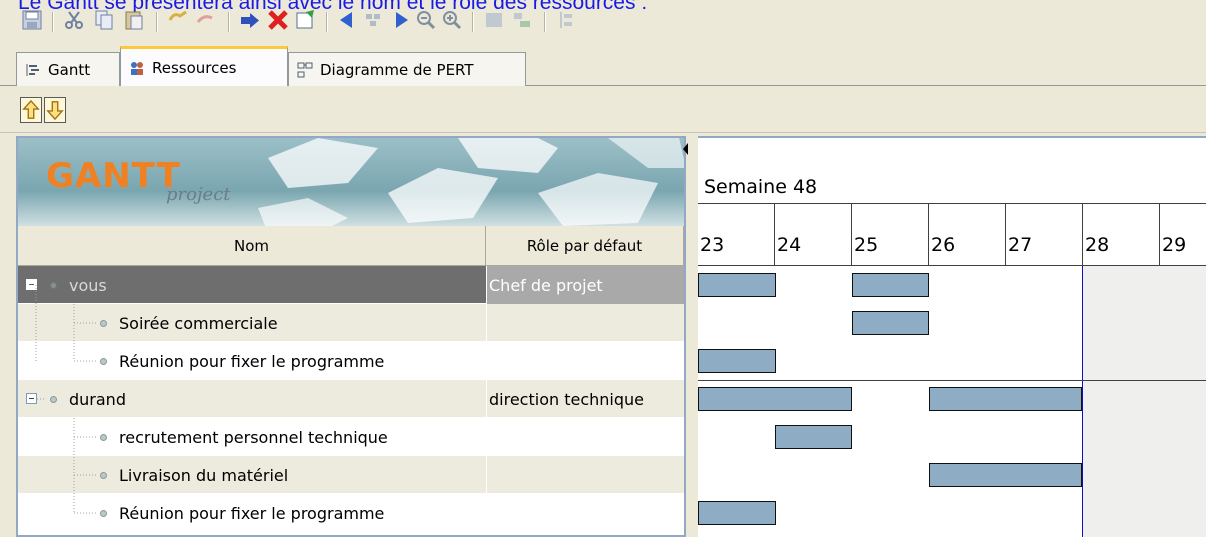  I want to click on task-name: Soirée commerciale, so click(198, 323).